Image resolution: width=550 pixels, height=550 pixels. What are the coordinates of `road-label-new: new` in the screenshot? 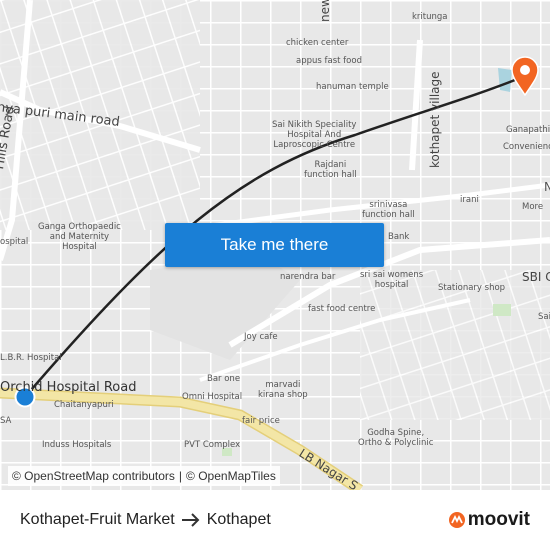 It's located at (325, 11).